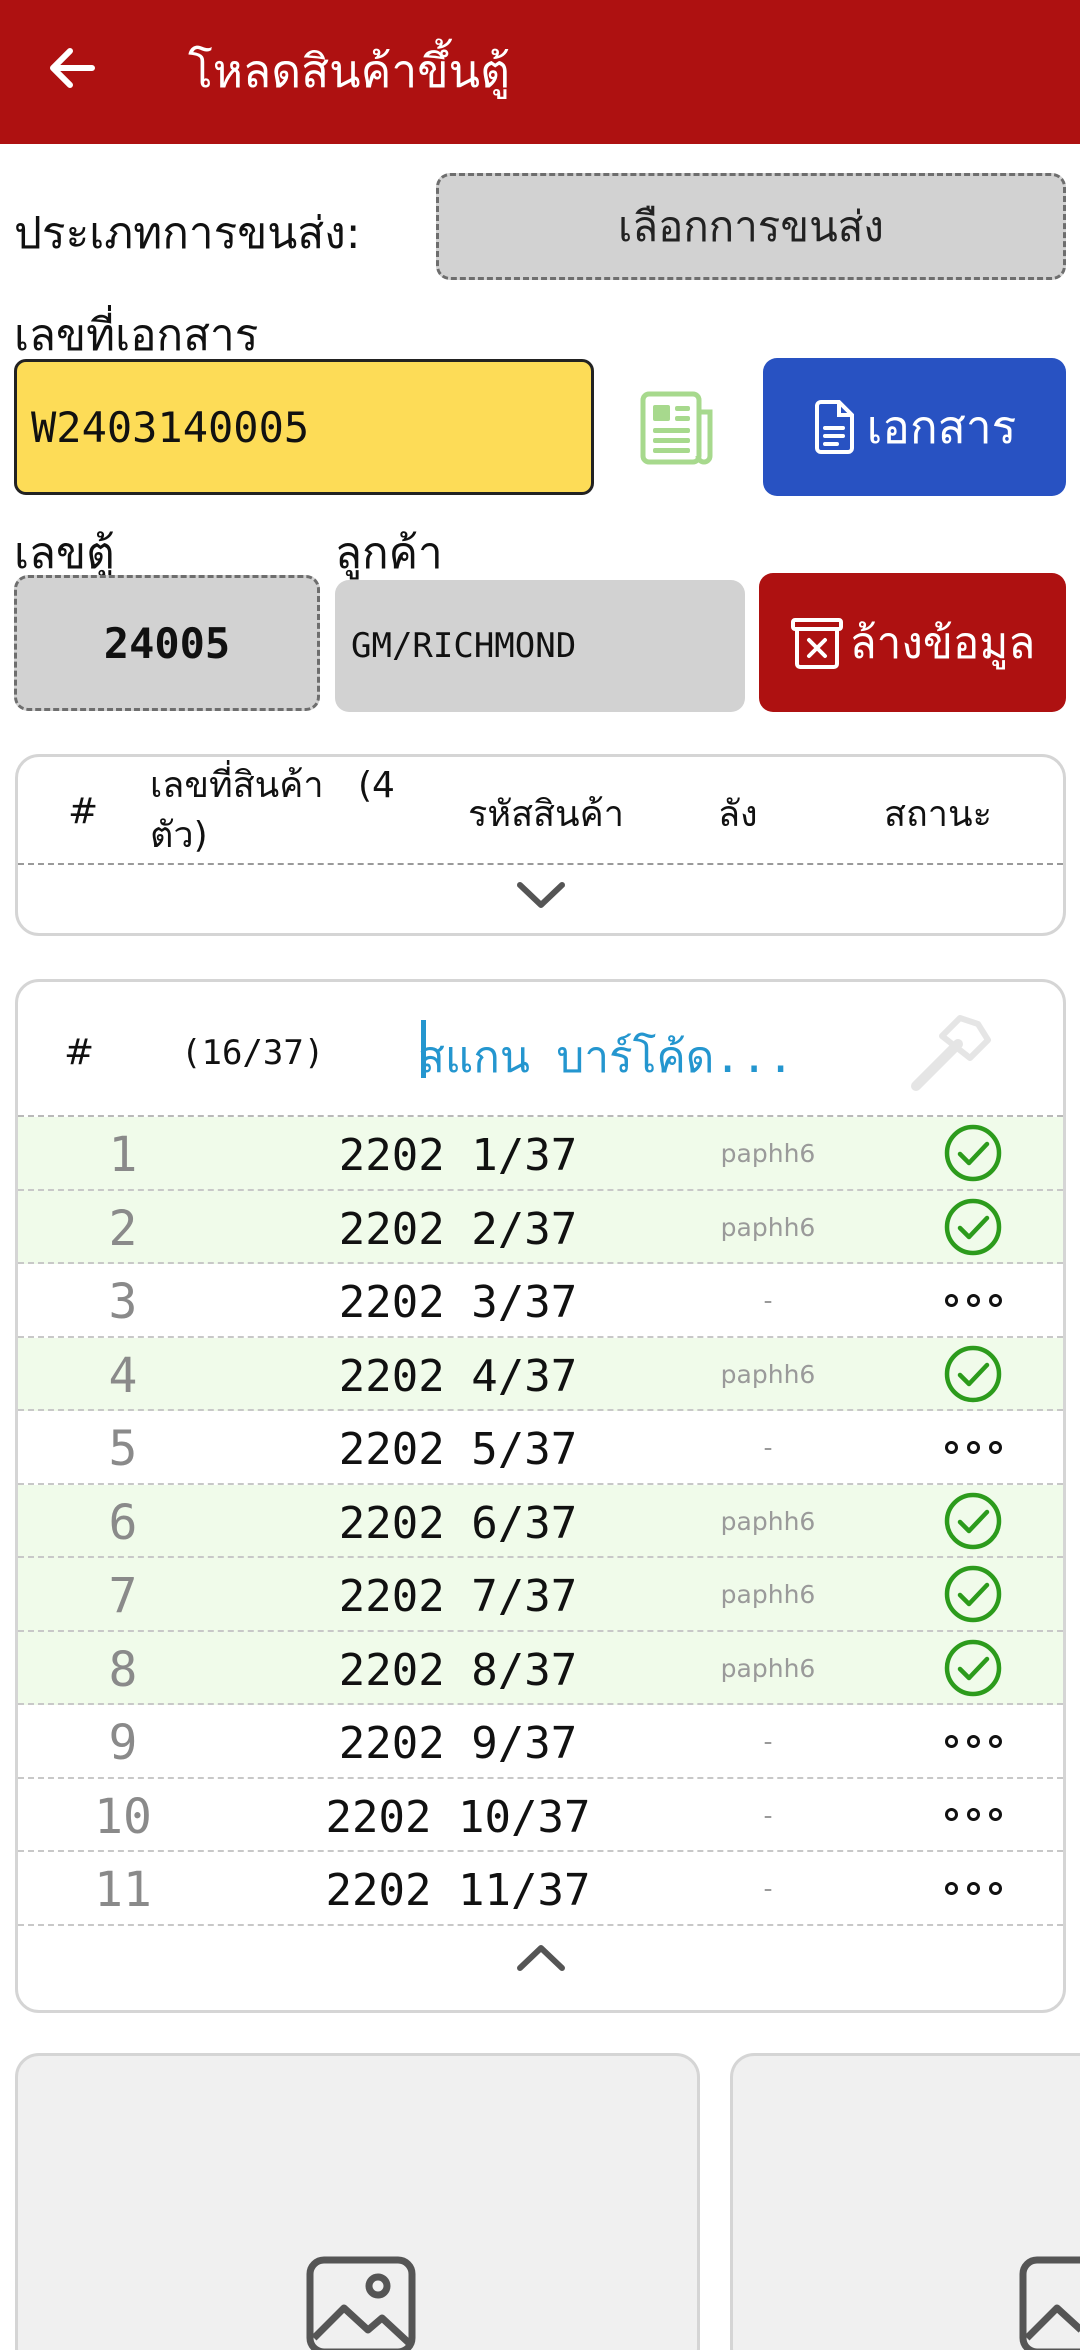 The width and height of the screenshot is (1080, 2350). I want to click on scan-row: 11 2202 11/37 -, so click(540, 1889).